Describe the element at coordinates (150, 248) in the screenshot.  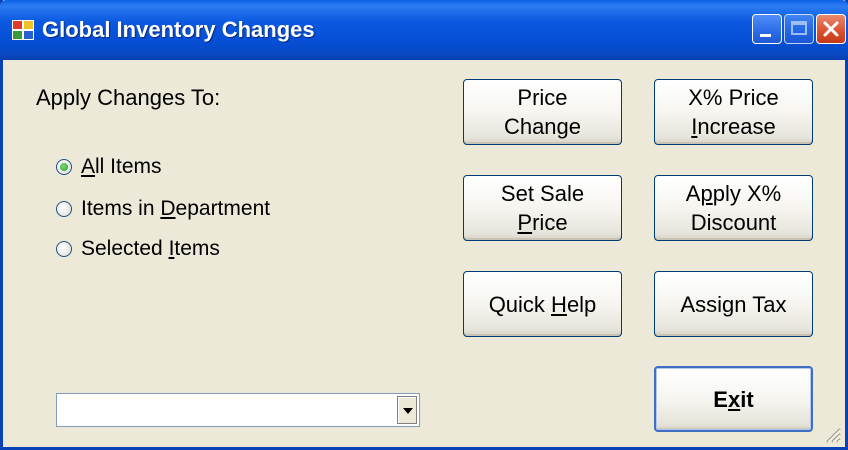
I see `radio-label: Selected Items` at that location.